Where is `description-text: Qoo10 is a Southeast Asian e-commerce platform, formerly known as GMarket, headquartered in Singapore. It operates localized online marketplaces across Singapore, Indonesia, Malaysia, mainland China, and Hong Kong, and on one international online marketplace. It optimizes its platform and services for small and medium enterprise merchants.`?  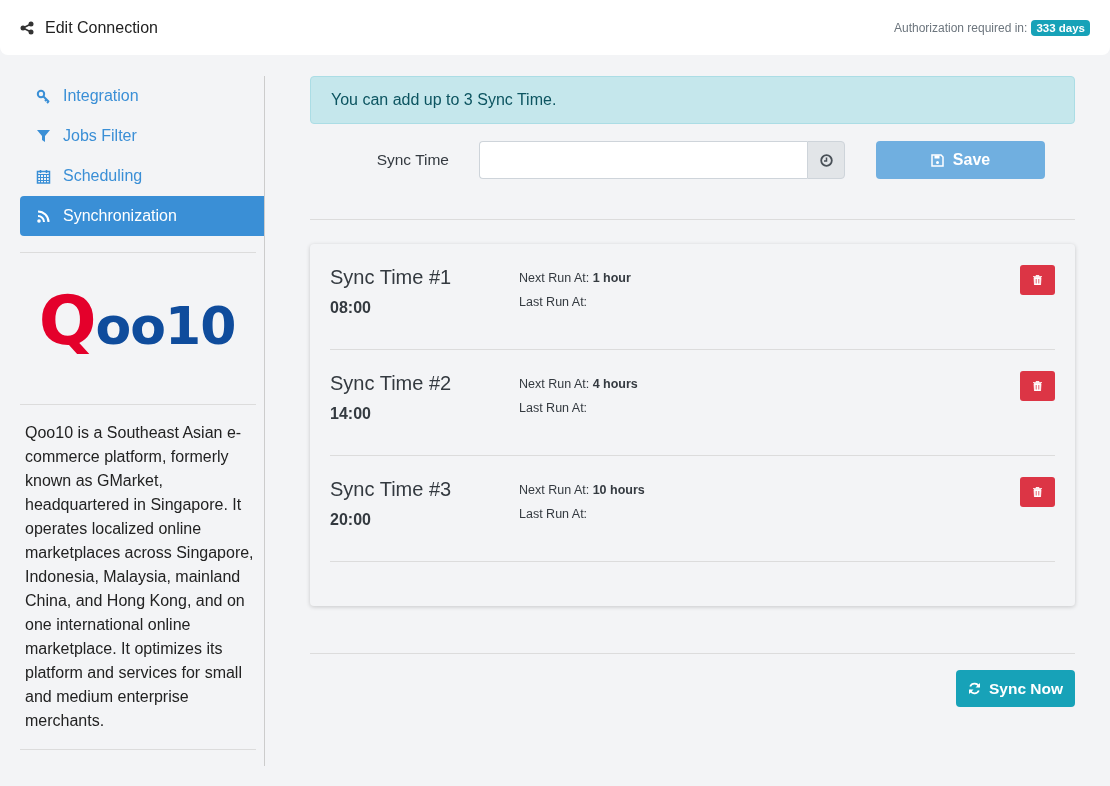
description-text: Qoo10 is a Southeast Asian e-commerce platform, formerly known as GMarket, headquartered in Singapore. It operates localized online marketplaces across Singapore, Indonesia, Malaysia, mainland China, and Hong Kong, and on one international online marketplace. It optimizes its platform and services for small and medium enterprise merchants. is located at coordinates (140, 577).